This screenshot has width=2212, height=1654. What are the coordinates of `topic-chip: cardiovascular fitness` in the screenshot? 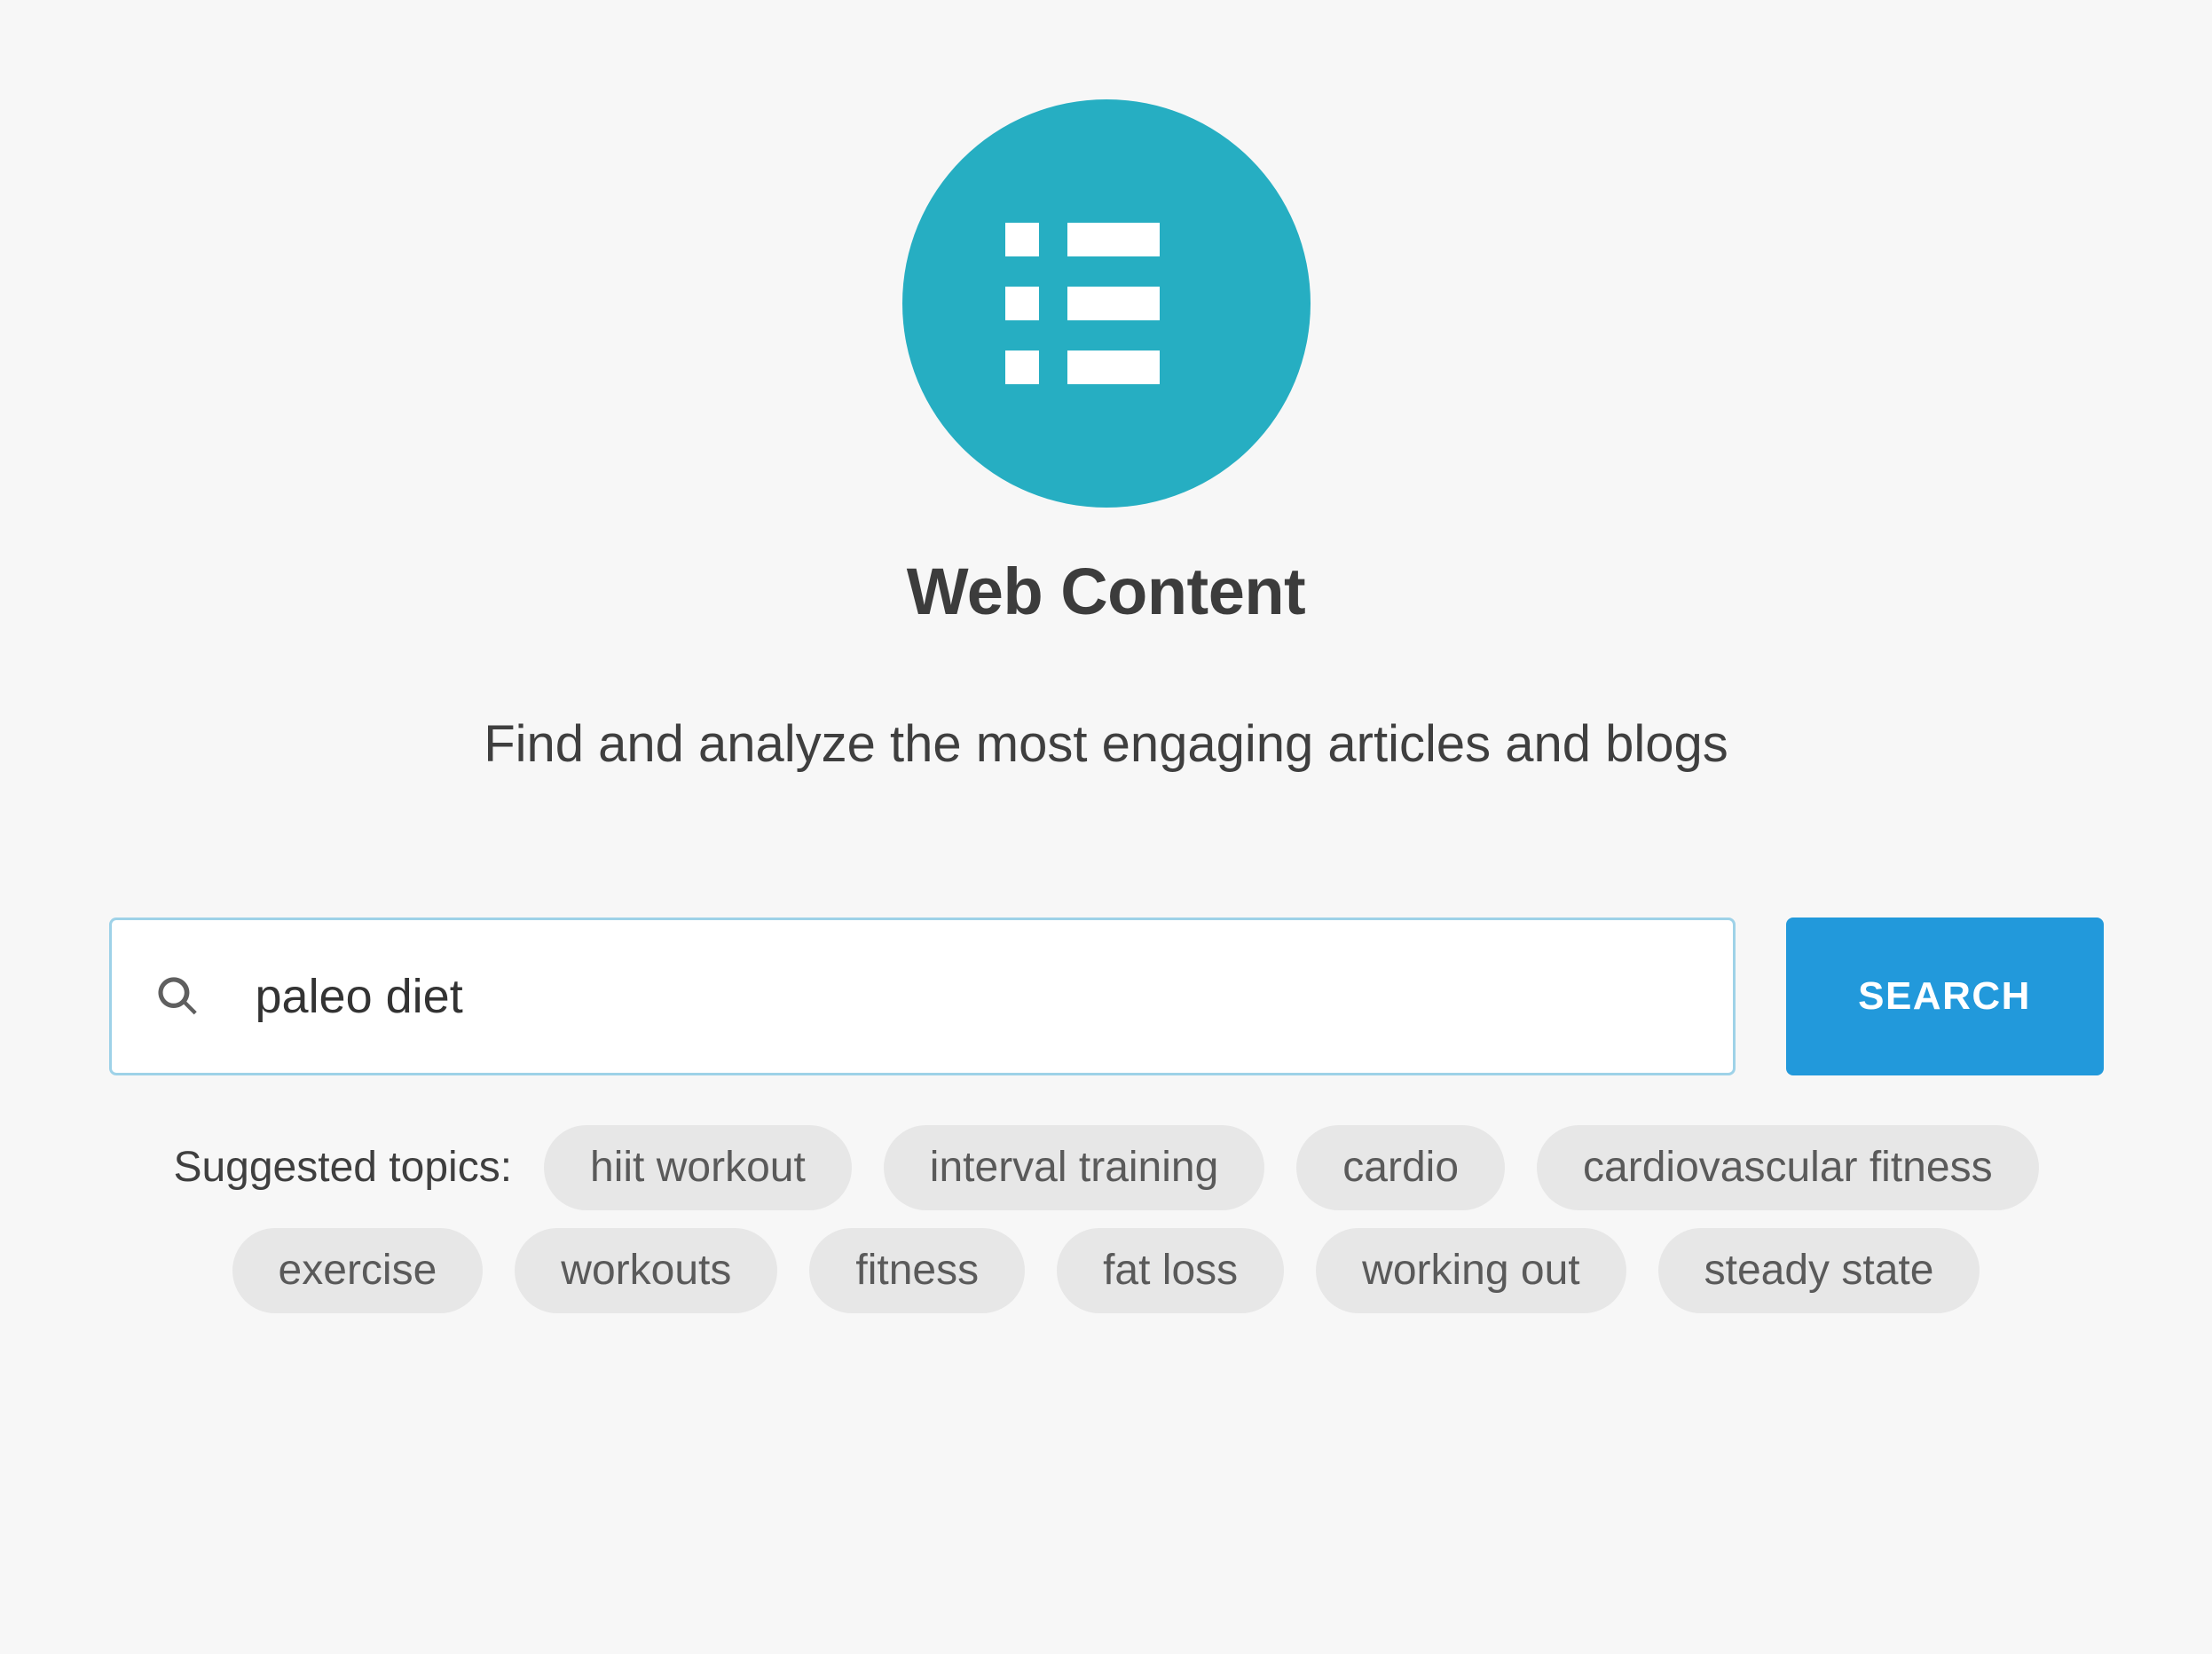 It's located at (1788, 1167).